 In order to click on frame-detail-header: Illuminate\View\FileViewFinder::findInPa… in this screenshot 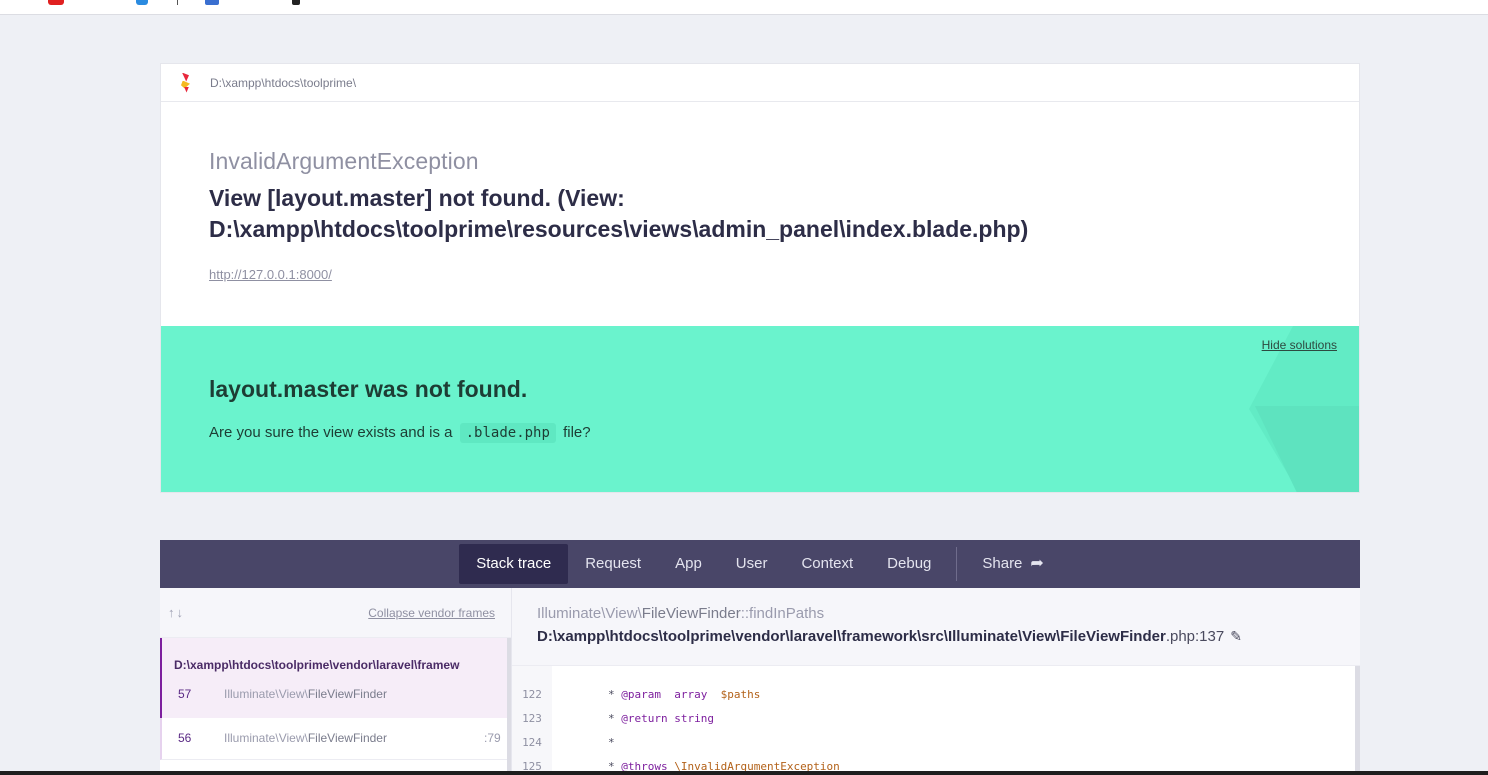, I will do `click(936, 627)`.